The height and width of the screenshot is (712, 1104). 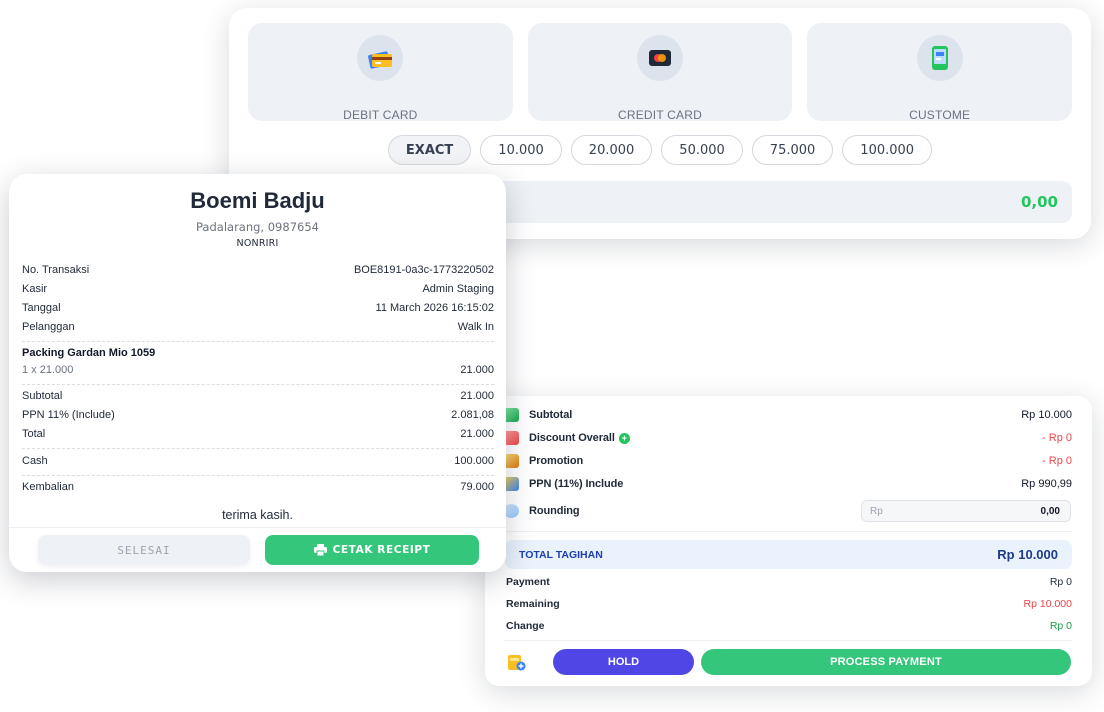 What do you see at coordinates (257, 227) in the screenshot?
I see `store-address: Padalarang, 0987654` at bounding box center [257, 227].